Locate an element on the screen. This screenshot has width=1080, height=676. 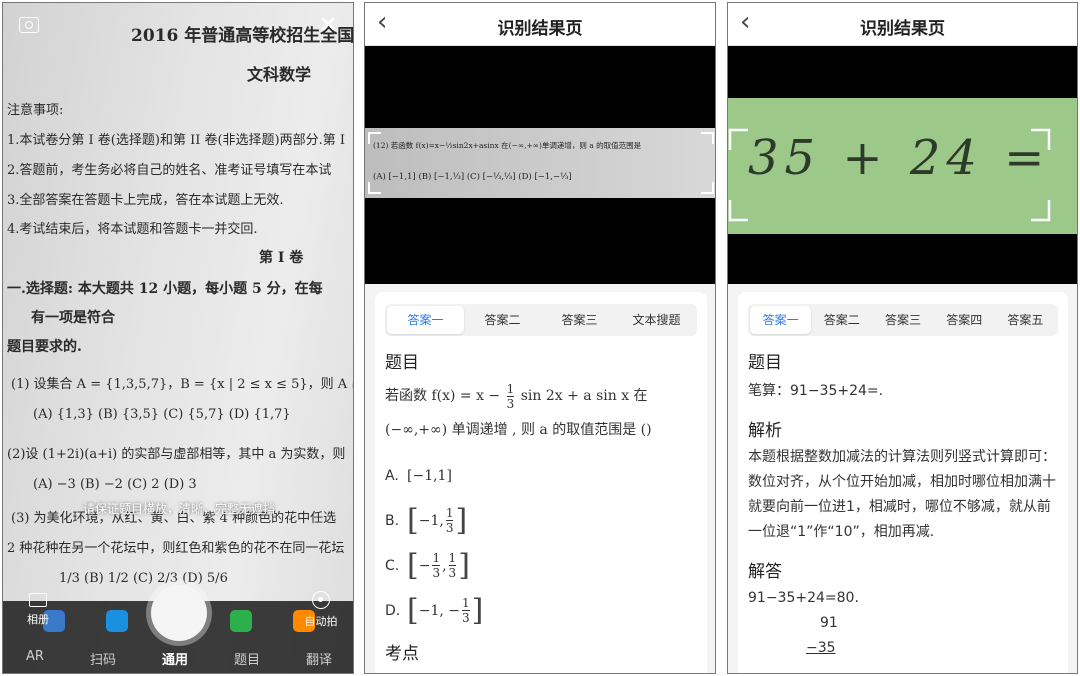
question-prefix: 若函数 f(x) = x − is located at coordinates (443, 396).